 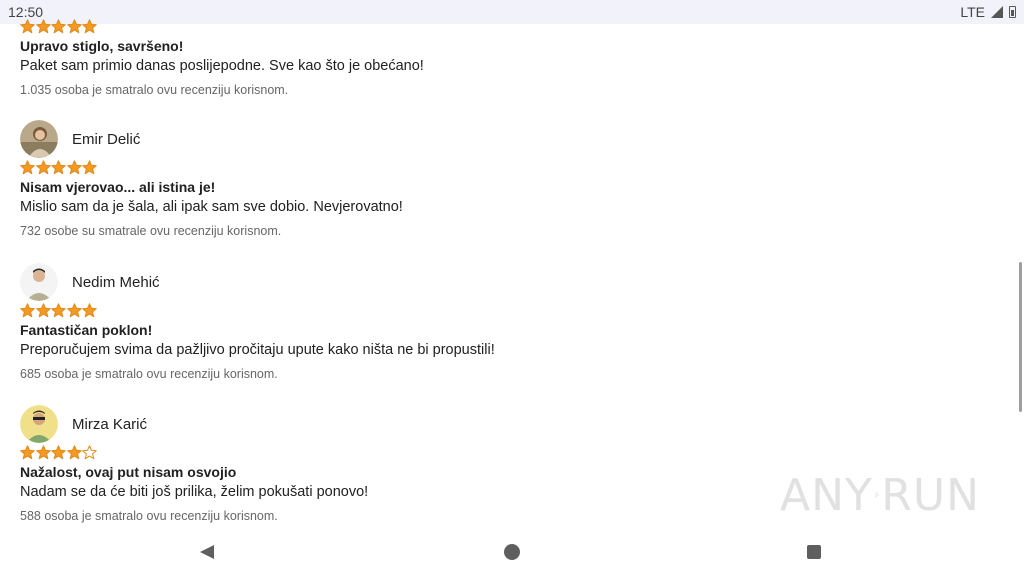 I want to click on scrollbar, so click(x=1020, y=337).